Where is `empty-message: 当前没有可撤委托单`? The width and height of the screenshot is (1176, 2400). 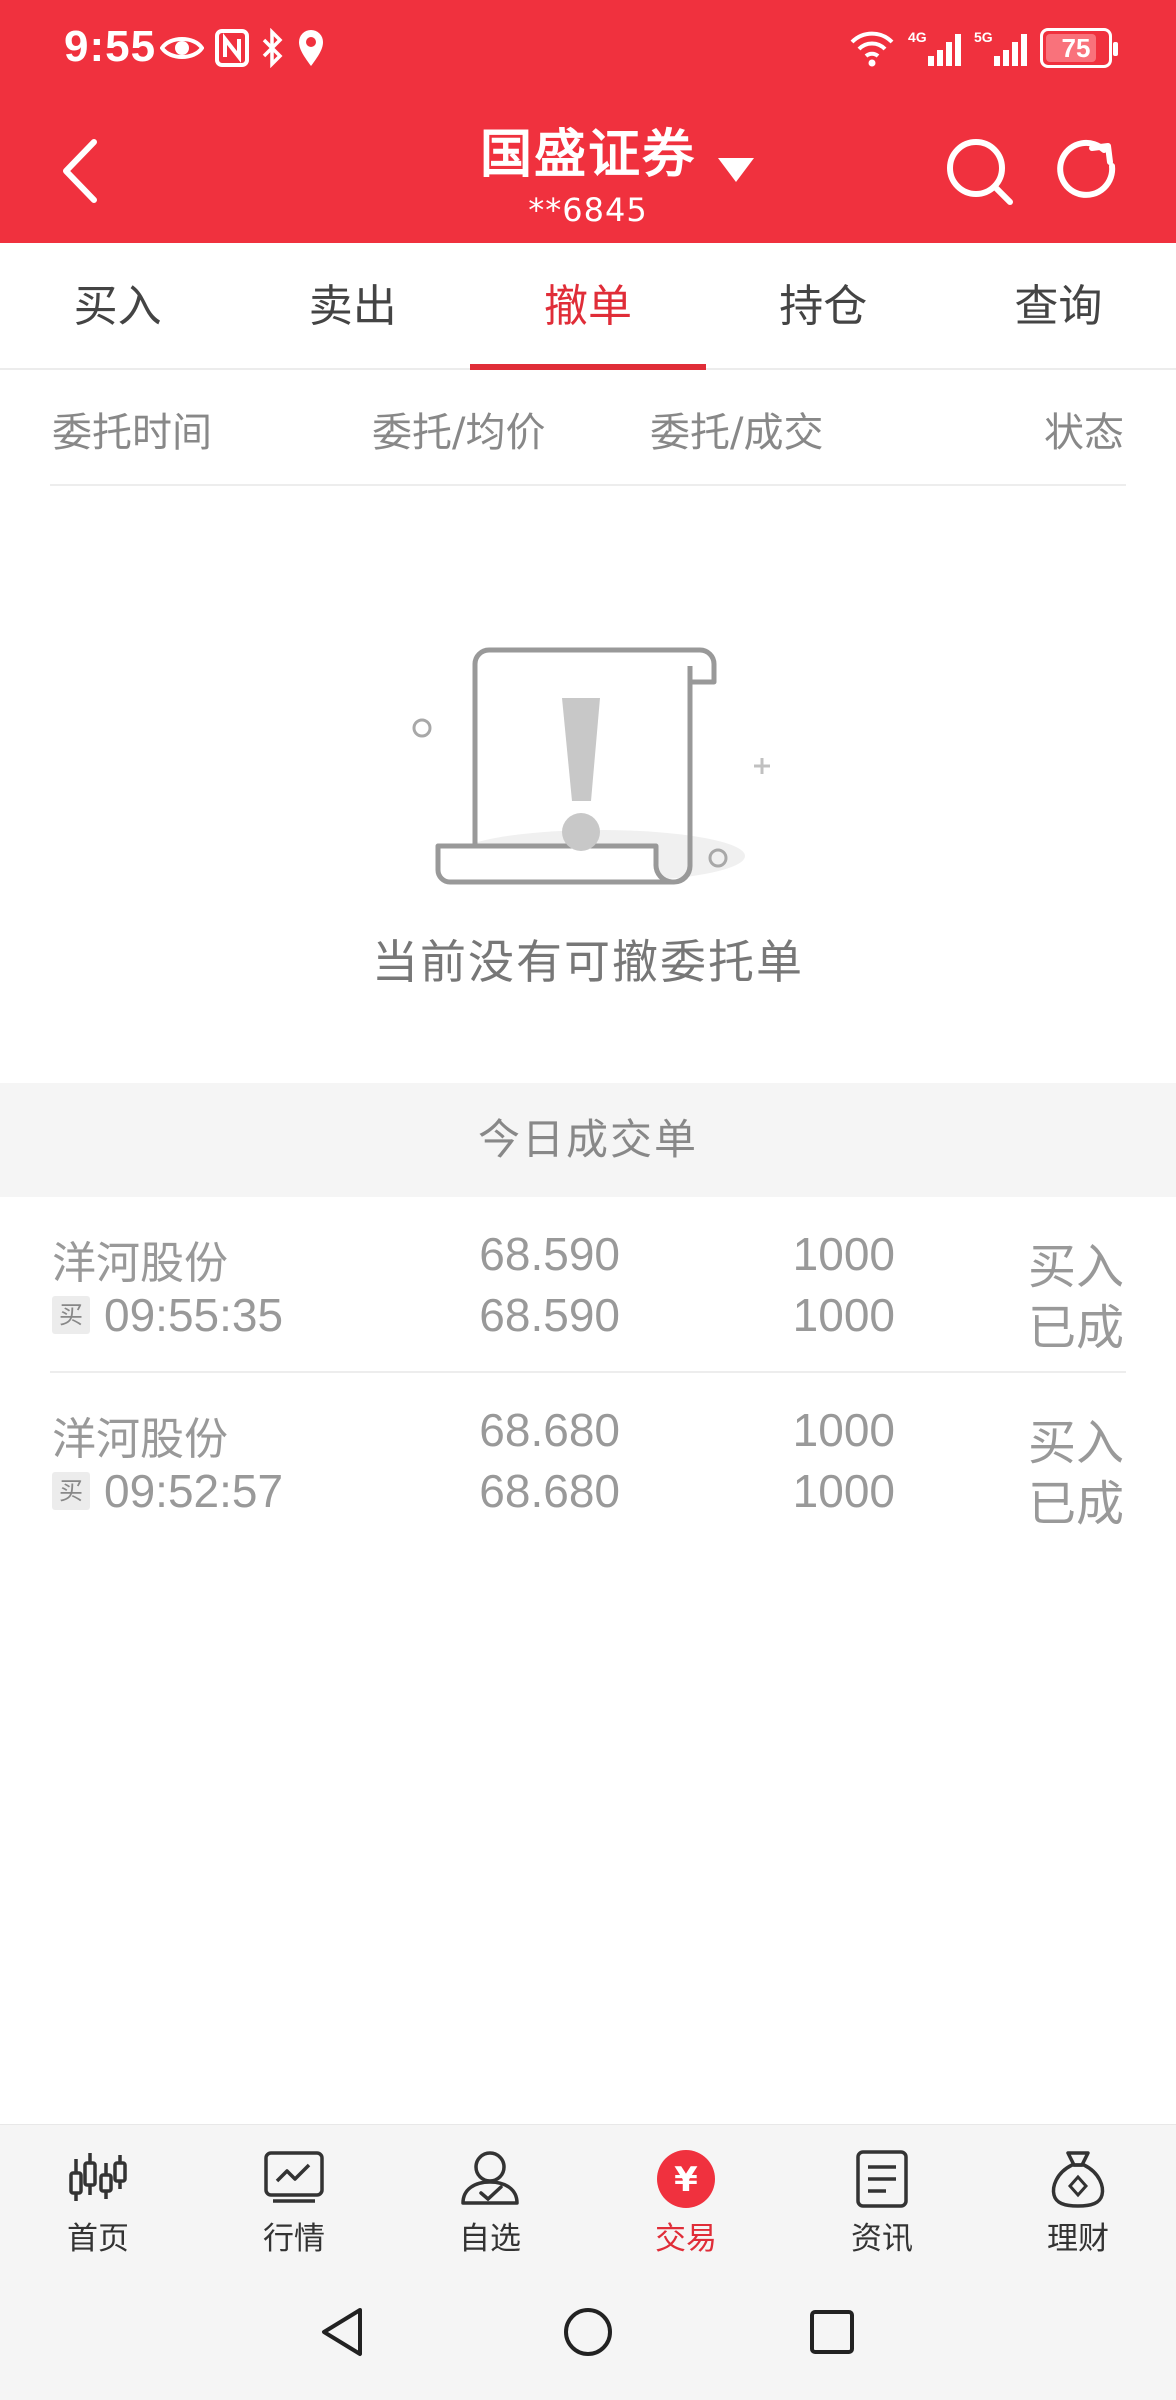 empty-message: 当前没有可撤委托单 is located at coordinates (588, 962).